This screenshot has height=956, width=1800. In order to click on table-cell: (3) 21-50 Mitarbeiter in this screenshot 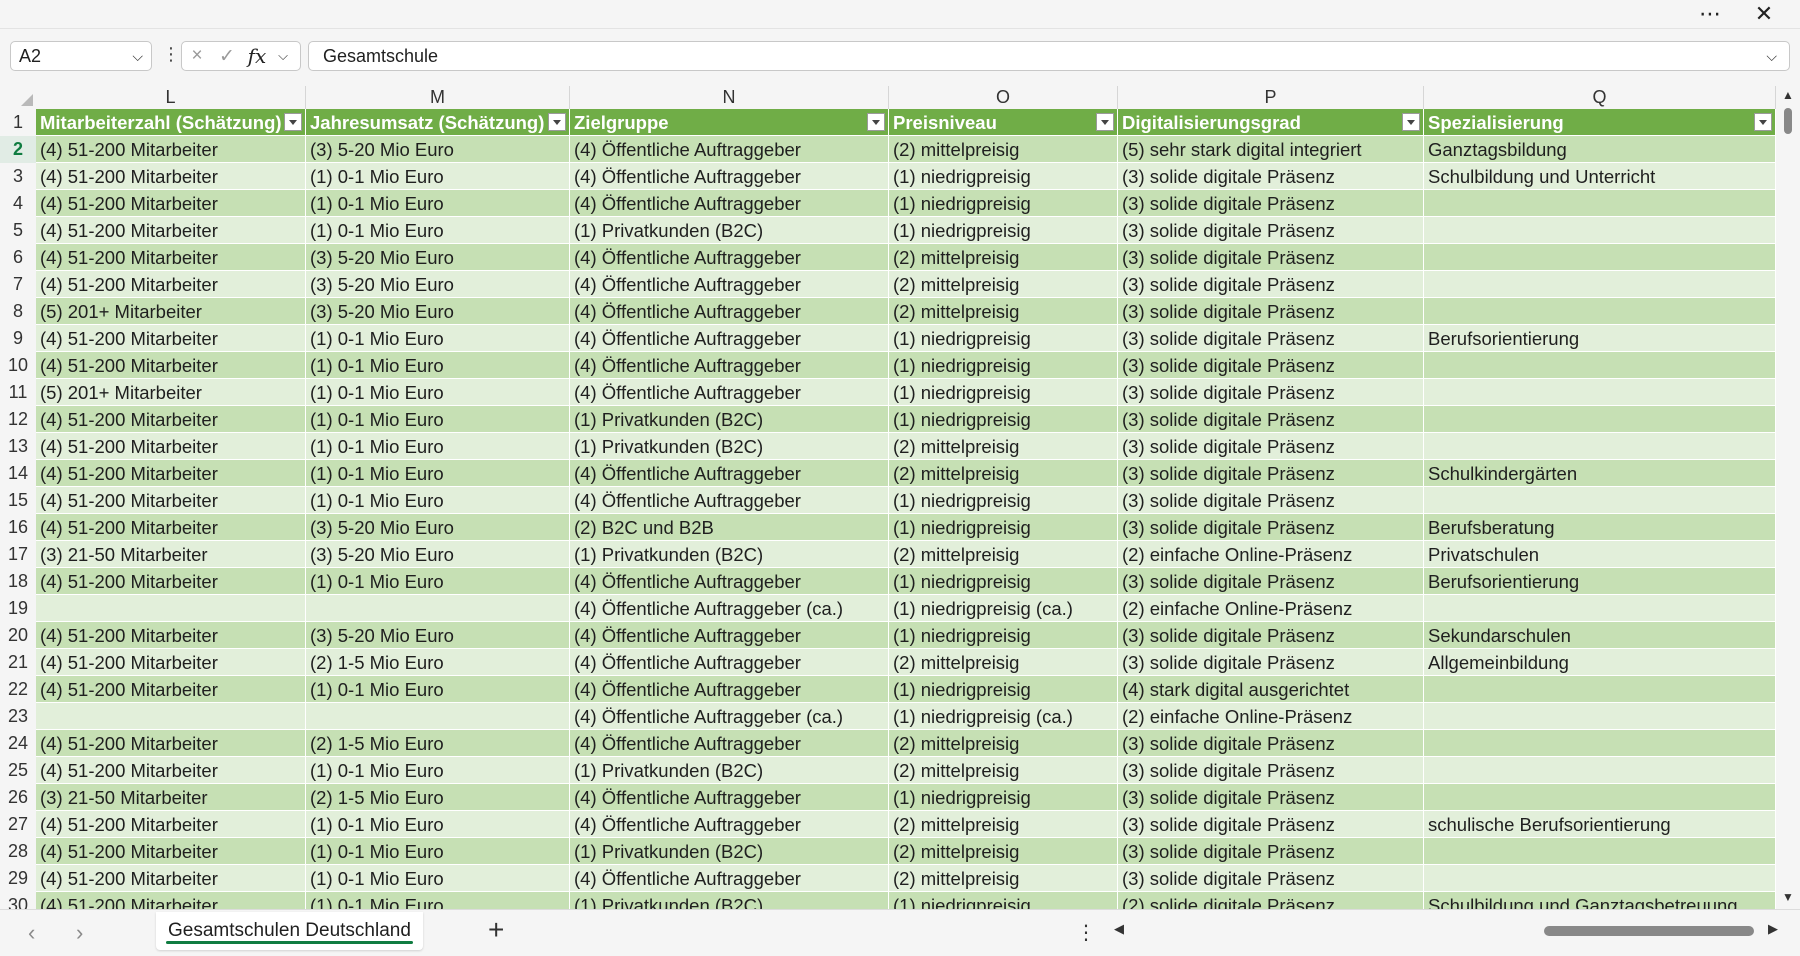, I will do `click(171, 797)`.